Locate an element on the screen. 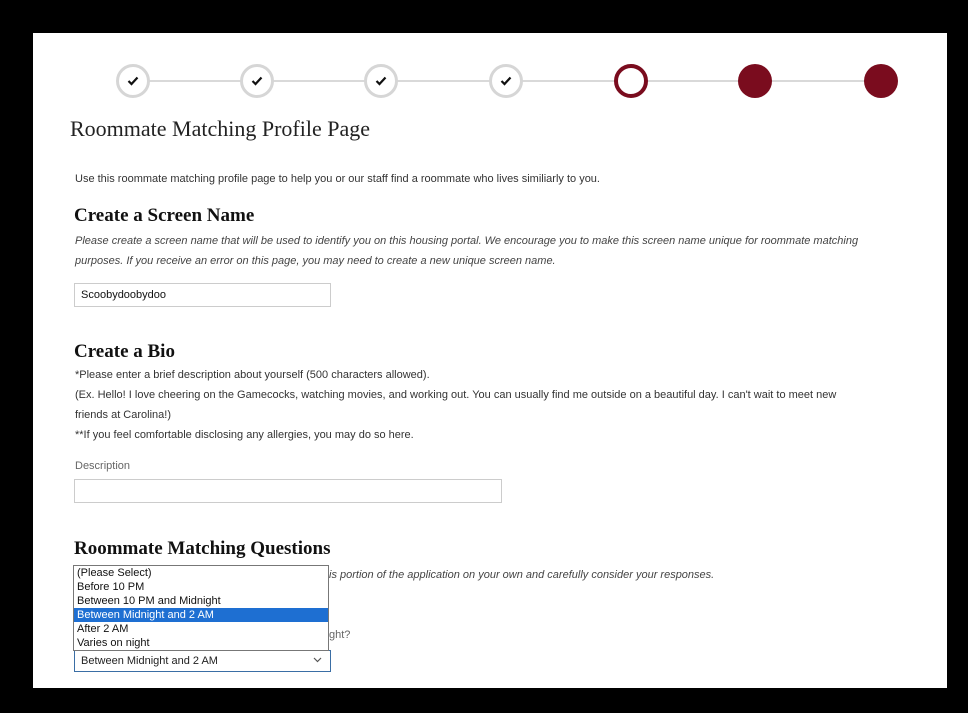 This screenshot has width=968, height=713. step-1-complete is located at coordinates (133, 81).